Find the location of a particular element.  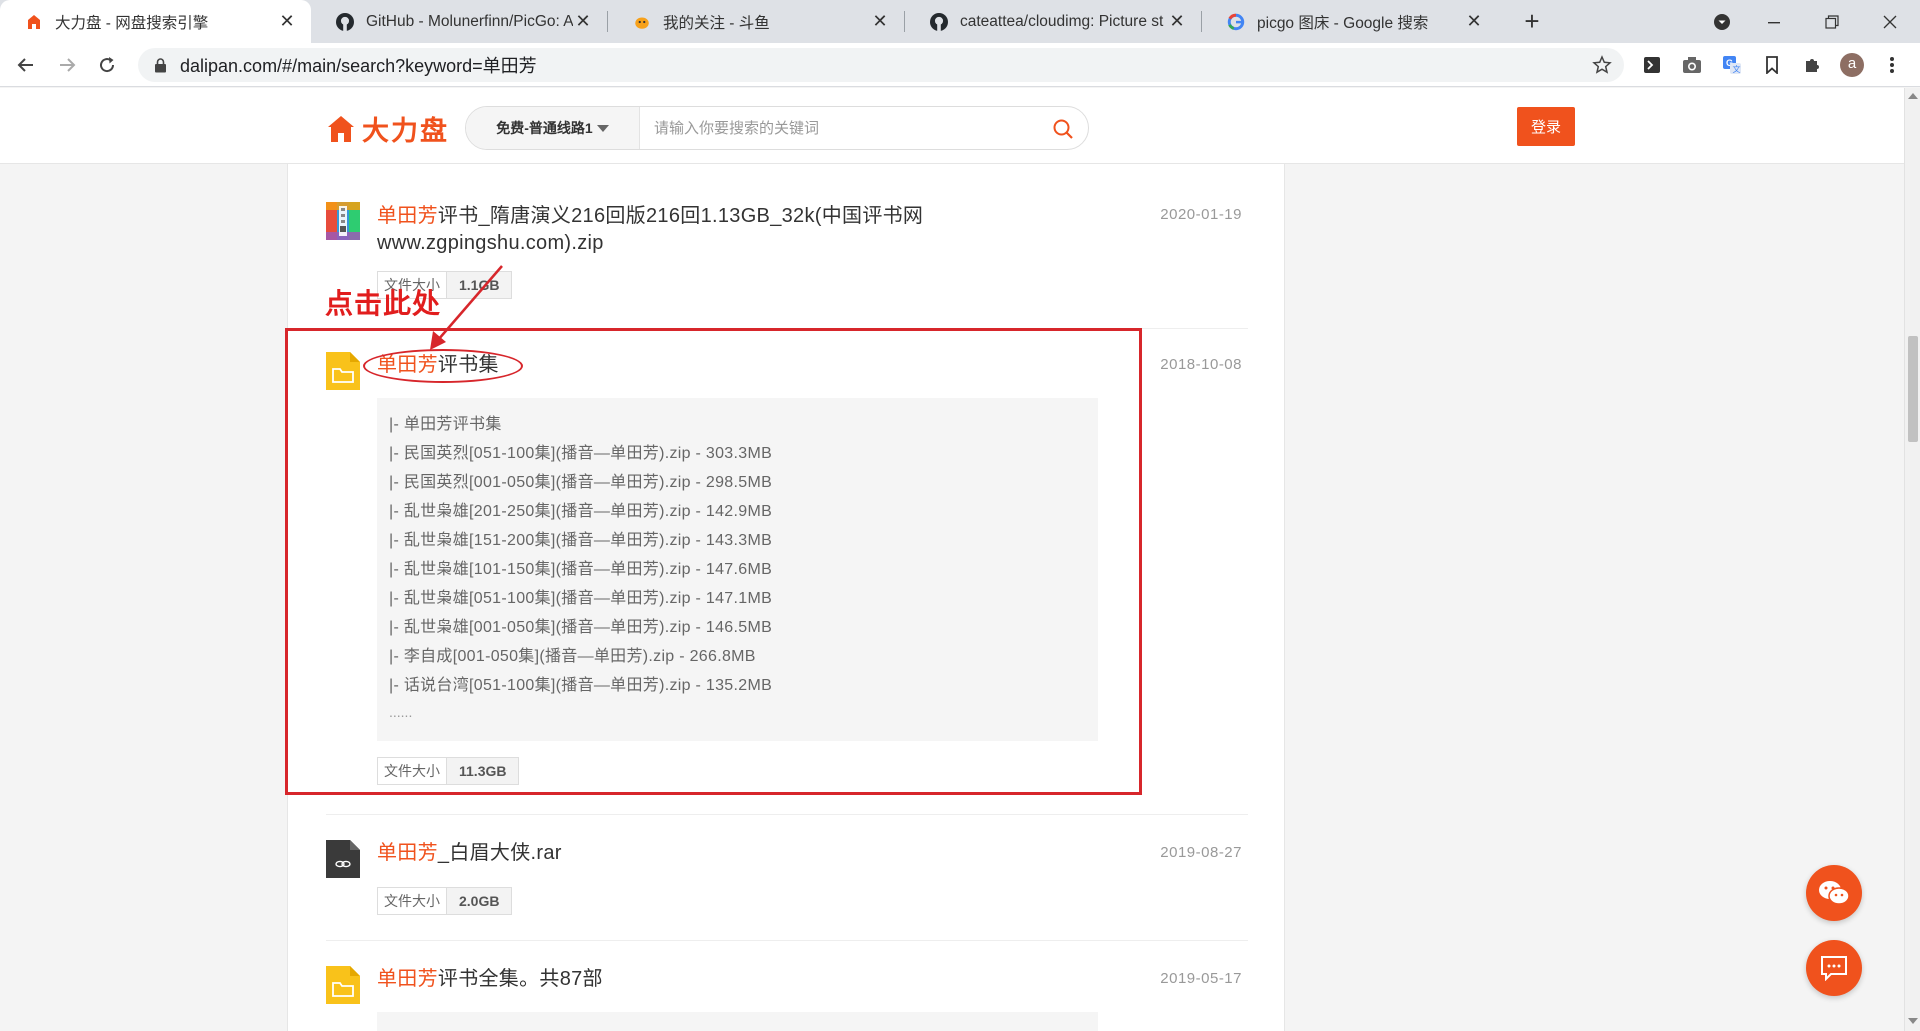

wechat-icon is located at coordinates (1834, 893).